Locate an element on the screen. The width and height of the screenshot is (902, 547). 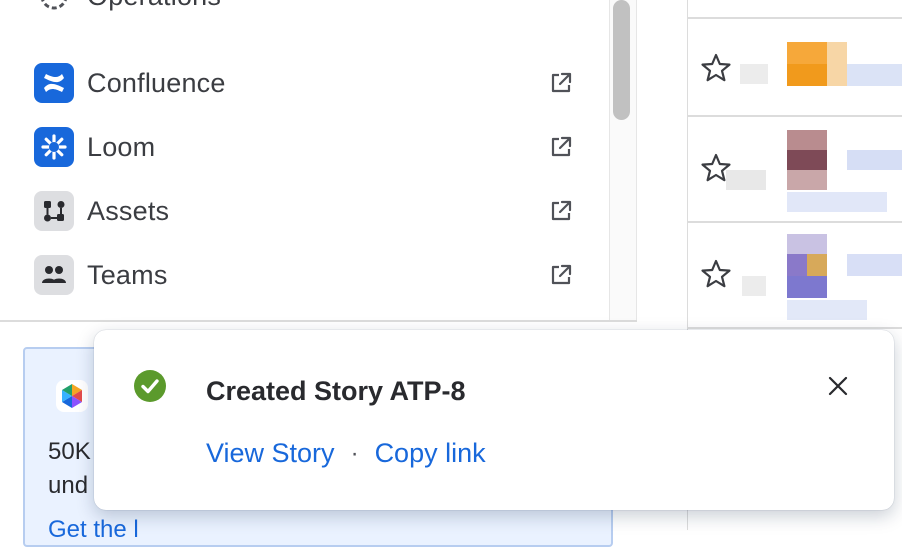
success-check-icon is located at coordinates (150, 386).